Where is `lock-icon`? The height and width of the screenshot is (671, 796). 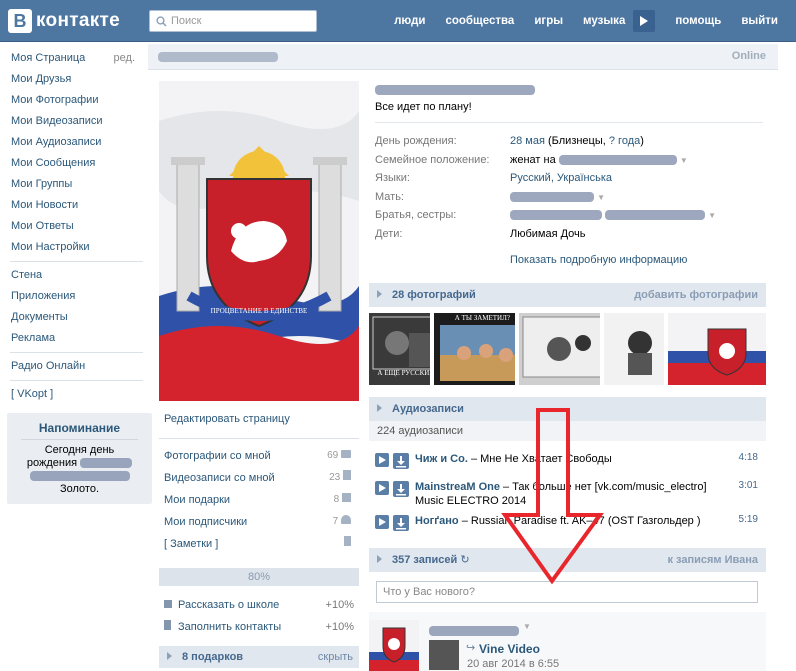 lock-icon is located at coordinates (168, 604).